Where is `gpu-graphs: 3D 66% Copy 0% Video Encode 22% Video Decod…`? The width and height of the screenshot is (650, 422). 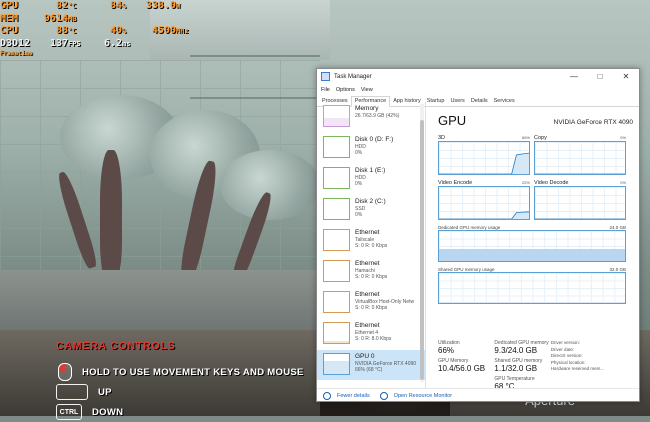 gpu-graphs: 3D 66% Copy 0% Video Encode 22% Video Decod… is located at coordinates (532, 221).